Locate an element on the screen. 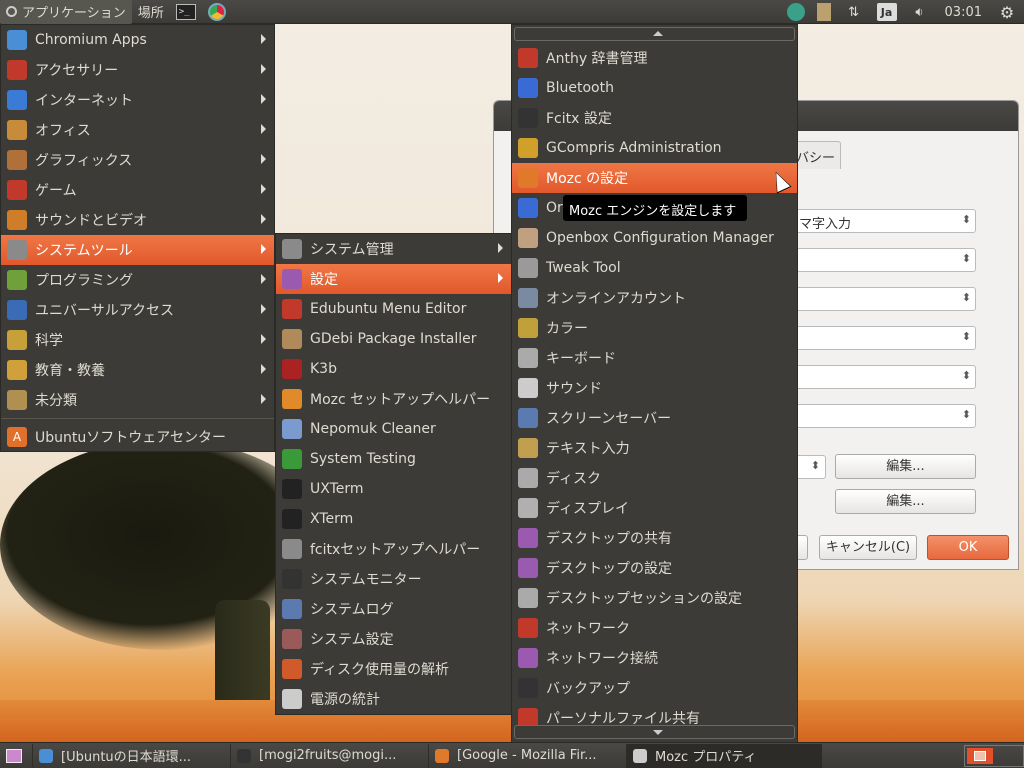 This screenshot has width=1024, height=768. menu-item-power-stats: 電源の統計 is located at coordinates (393, 699).